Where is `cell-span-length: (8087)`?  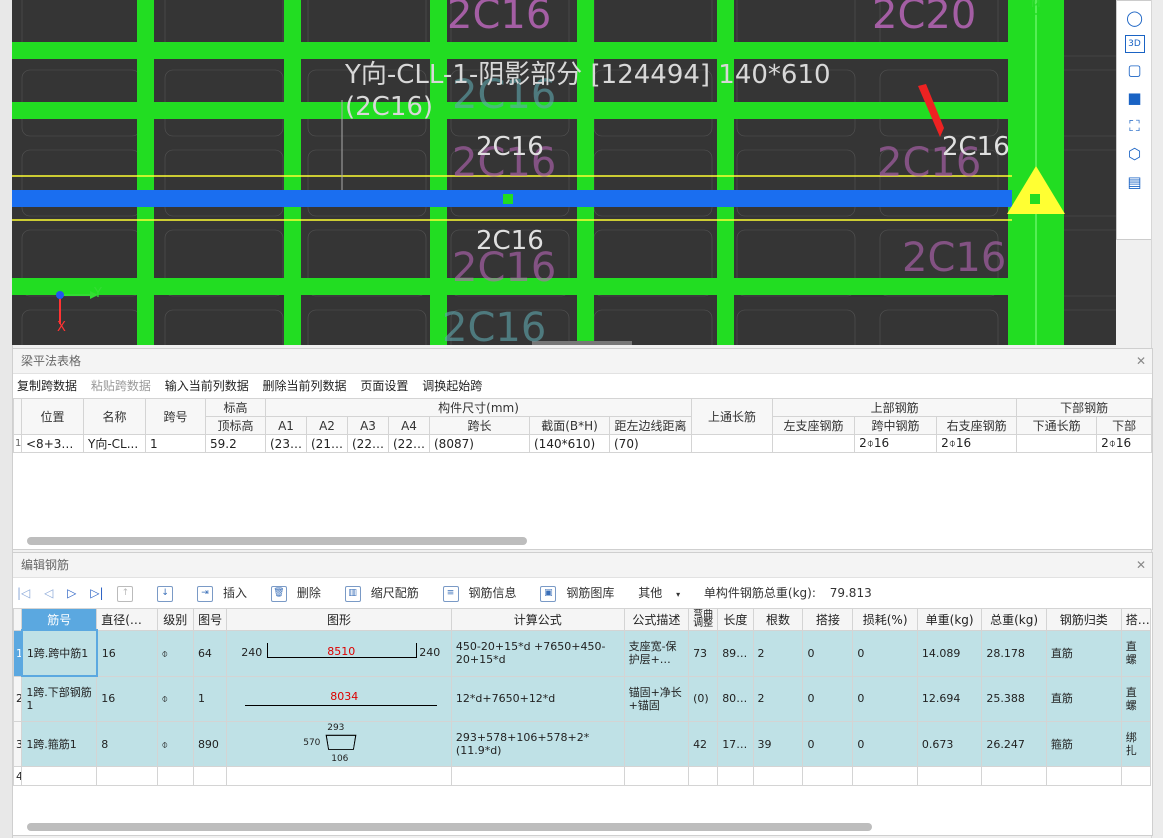
cell-span-length: (8087) is located at coordinates (479, 443).